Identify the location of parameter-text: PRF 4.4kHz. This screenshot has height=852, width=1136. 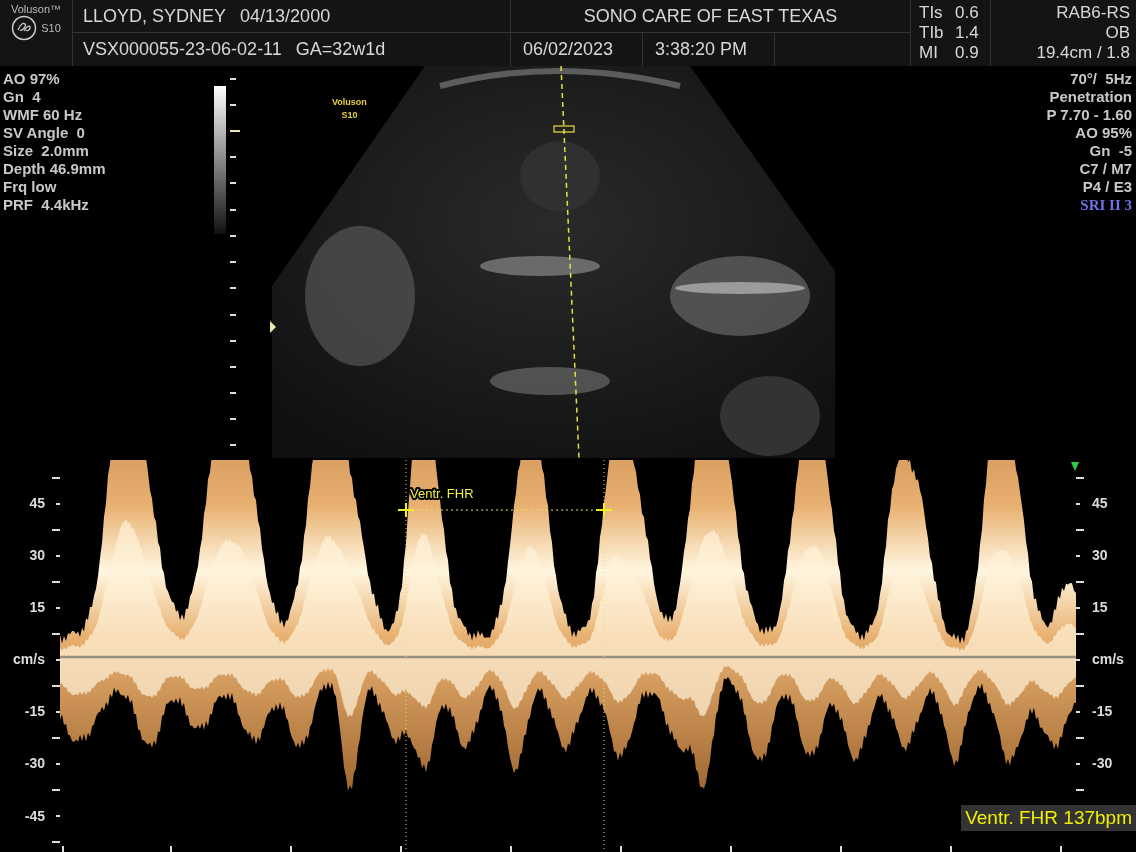
(46, 205).